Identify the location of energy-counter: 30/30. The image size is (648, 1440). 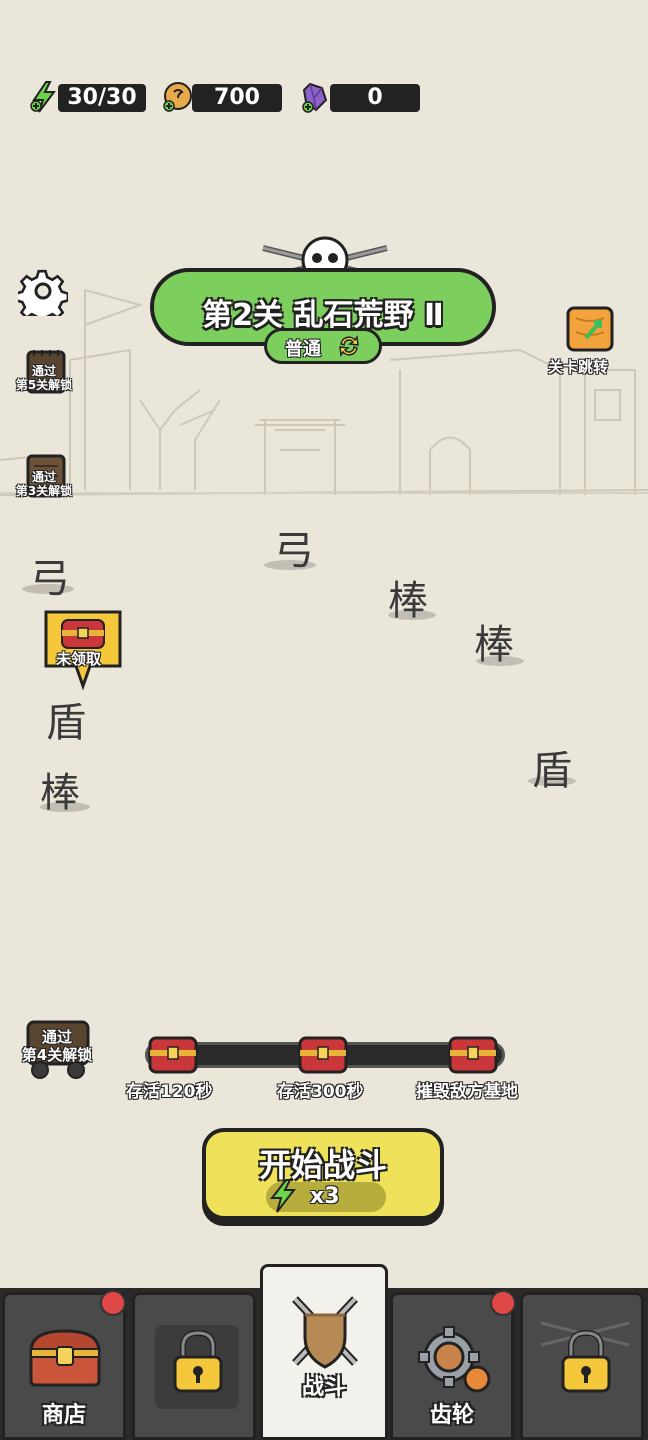
(102, 98).